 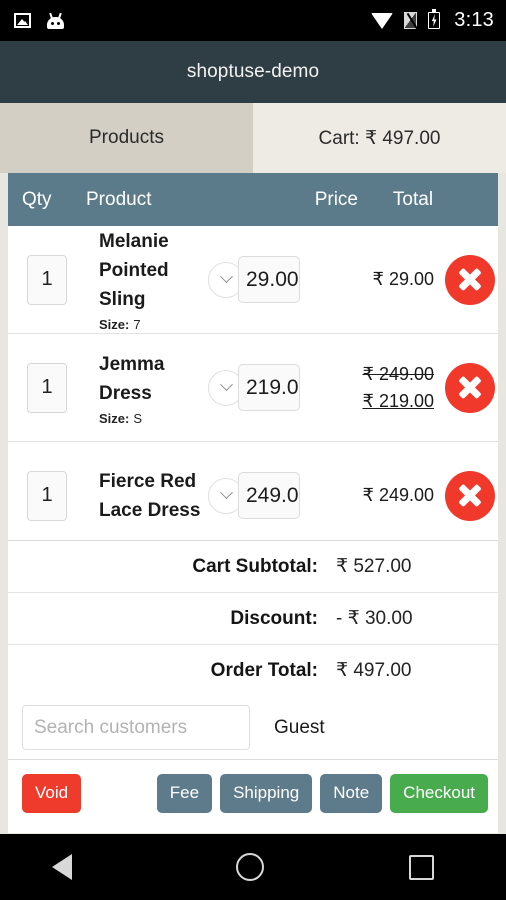 I want to click on original-price: ₹ 249.00, so click(x=398, y=373).